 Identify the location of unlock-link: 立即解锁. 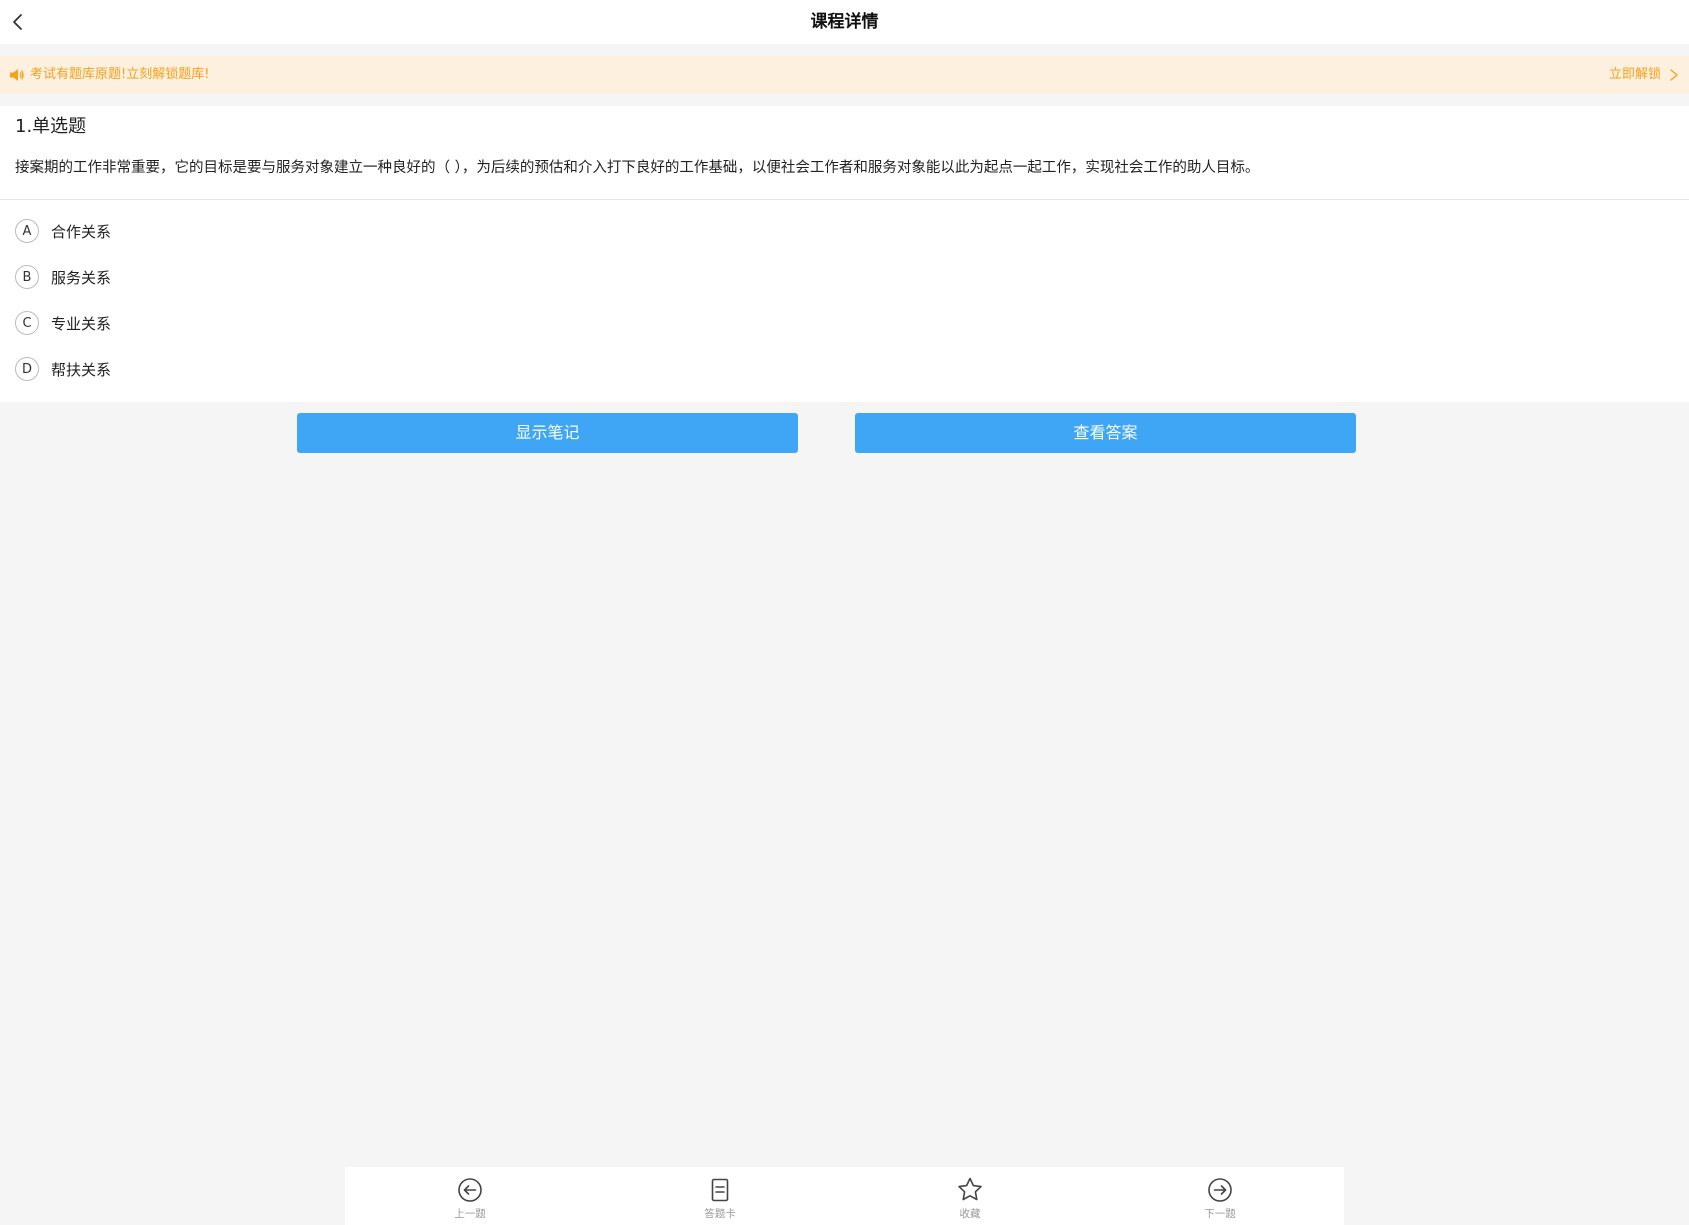
(1644, 75).